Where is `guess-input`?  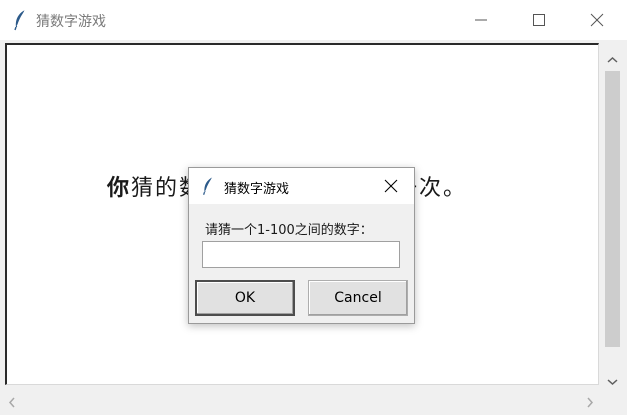 guess-input is located at coordinates (301, 254).